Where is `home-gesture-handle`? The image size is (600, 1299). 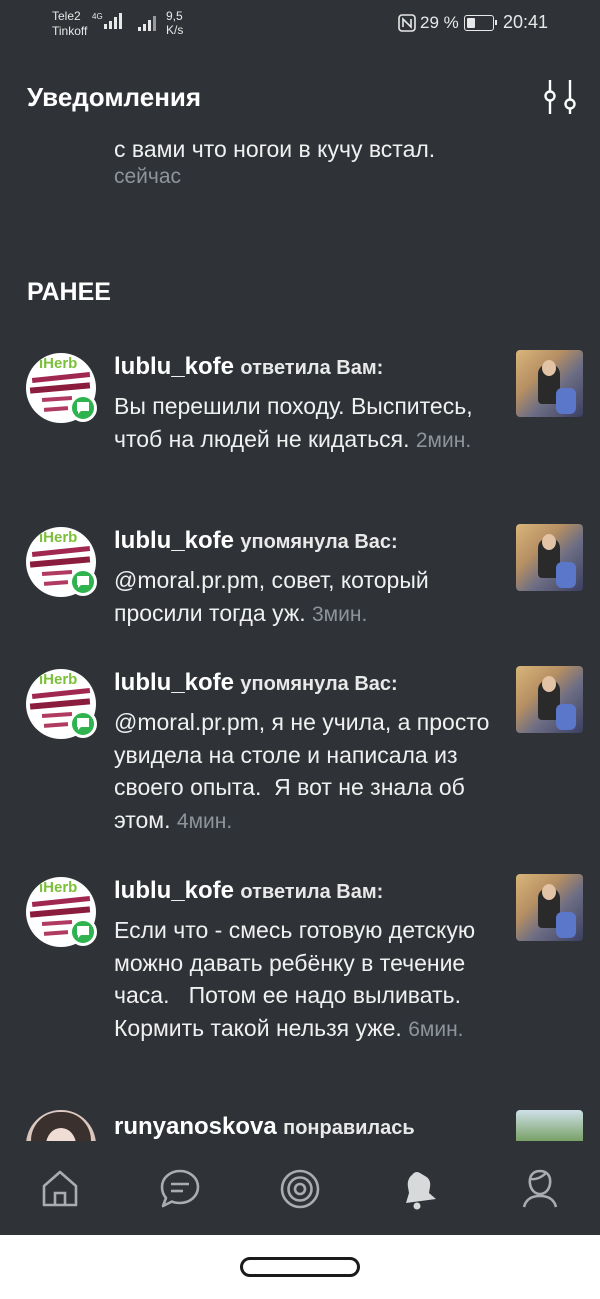 home-gesture-handle is located at coordinates (300, 1267).